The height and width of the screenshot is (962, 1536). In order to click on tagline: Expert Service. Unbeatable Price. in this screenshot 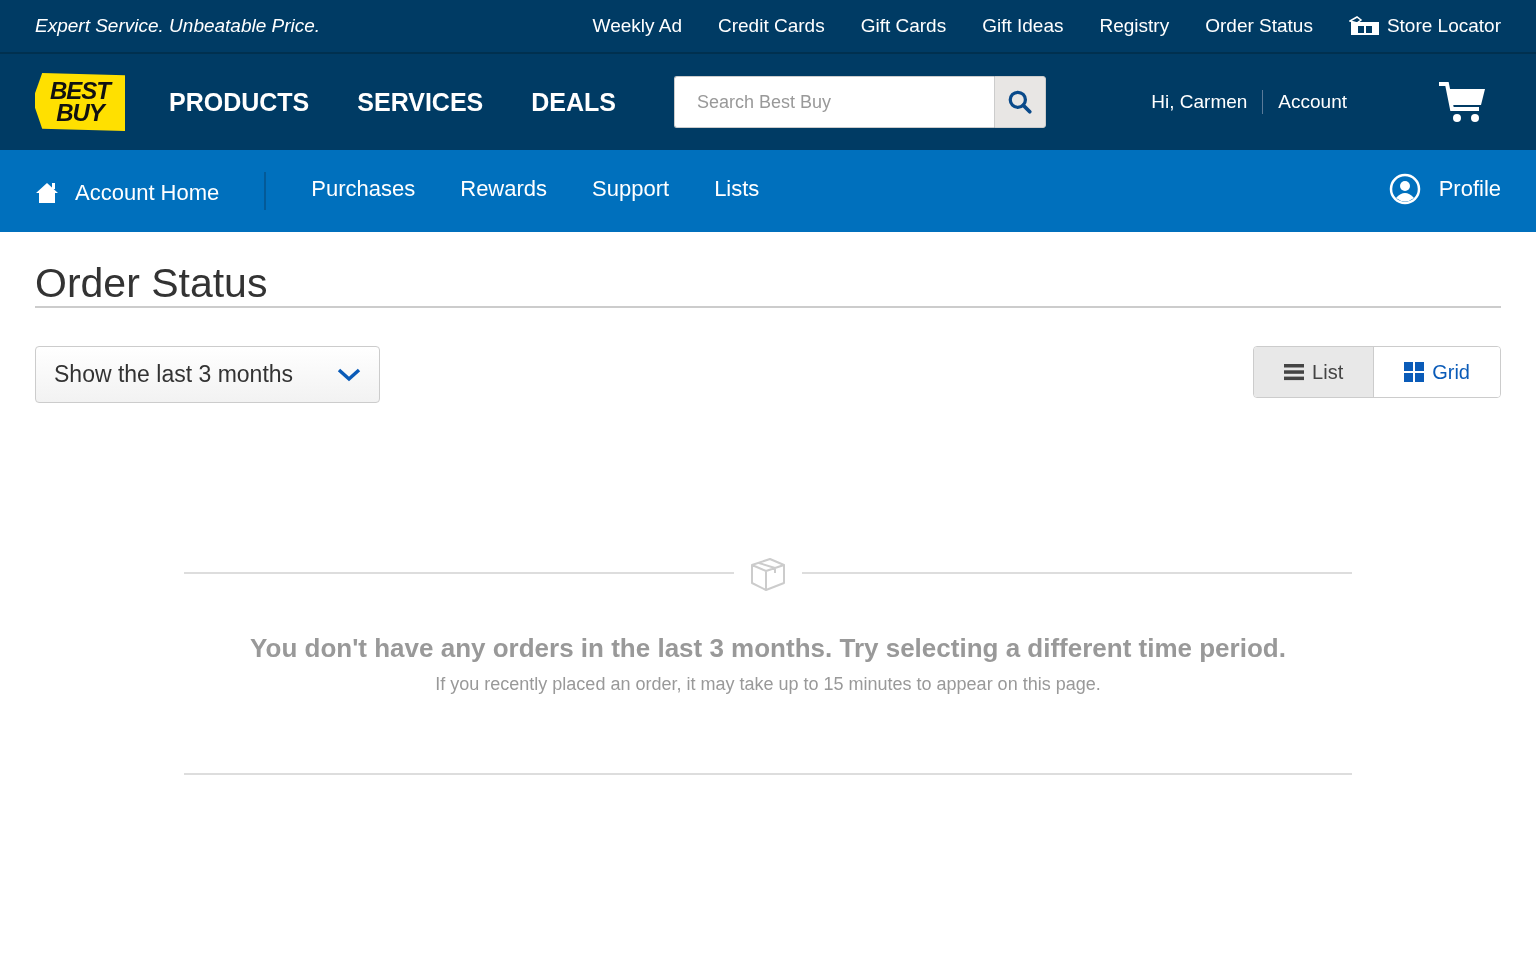, I will do `click(178, 26)`.